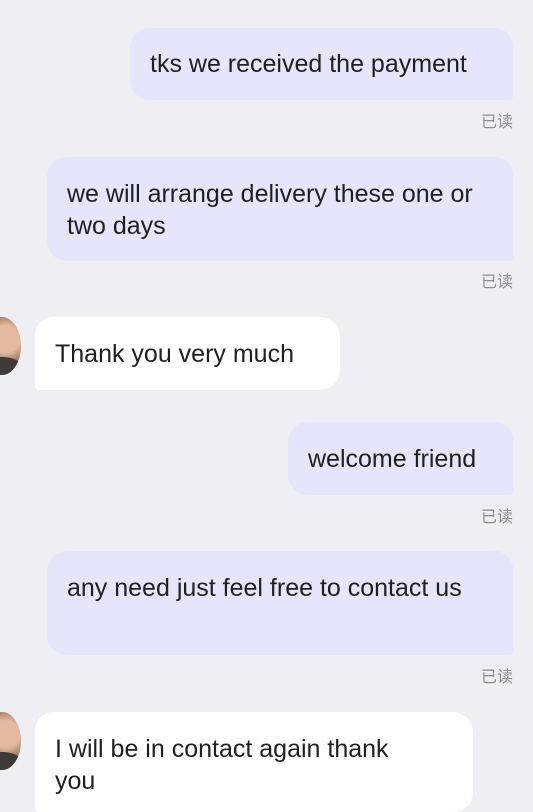  Describe the element at coordinates (174, 353) in the screenshot. I see `message-text: Thank you very much` at that location.